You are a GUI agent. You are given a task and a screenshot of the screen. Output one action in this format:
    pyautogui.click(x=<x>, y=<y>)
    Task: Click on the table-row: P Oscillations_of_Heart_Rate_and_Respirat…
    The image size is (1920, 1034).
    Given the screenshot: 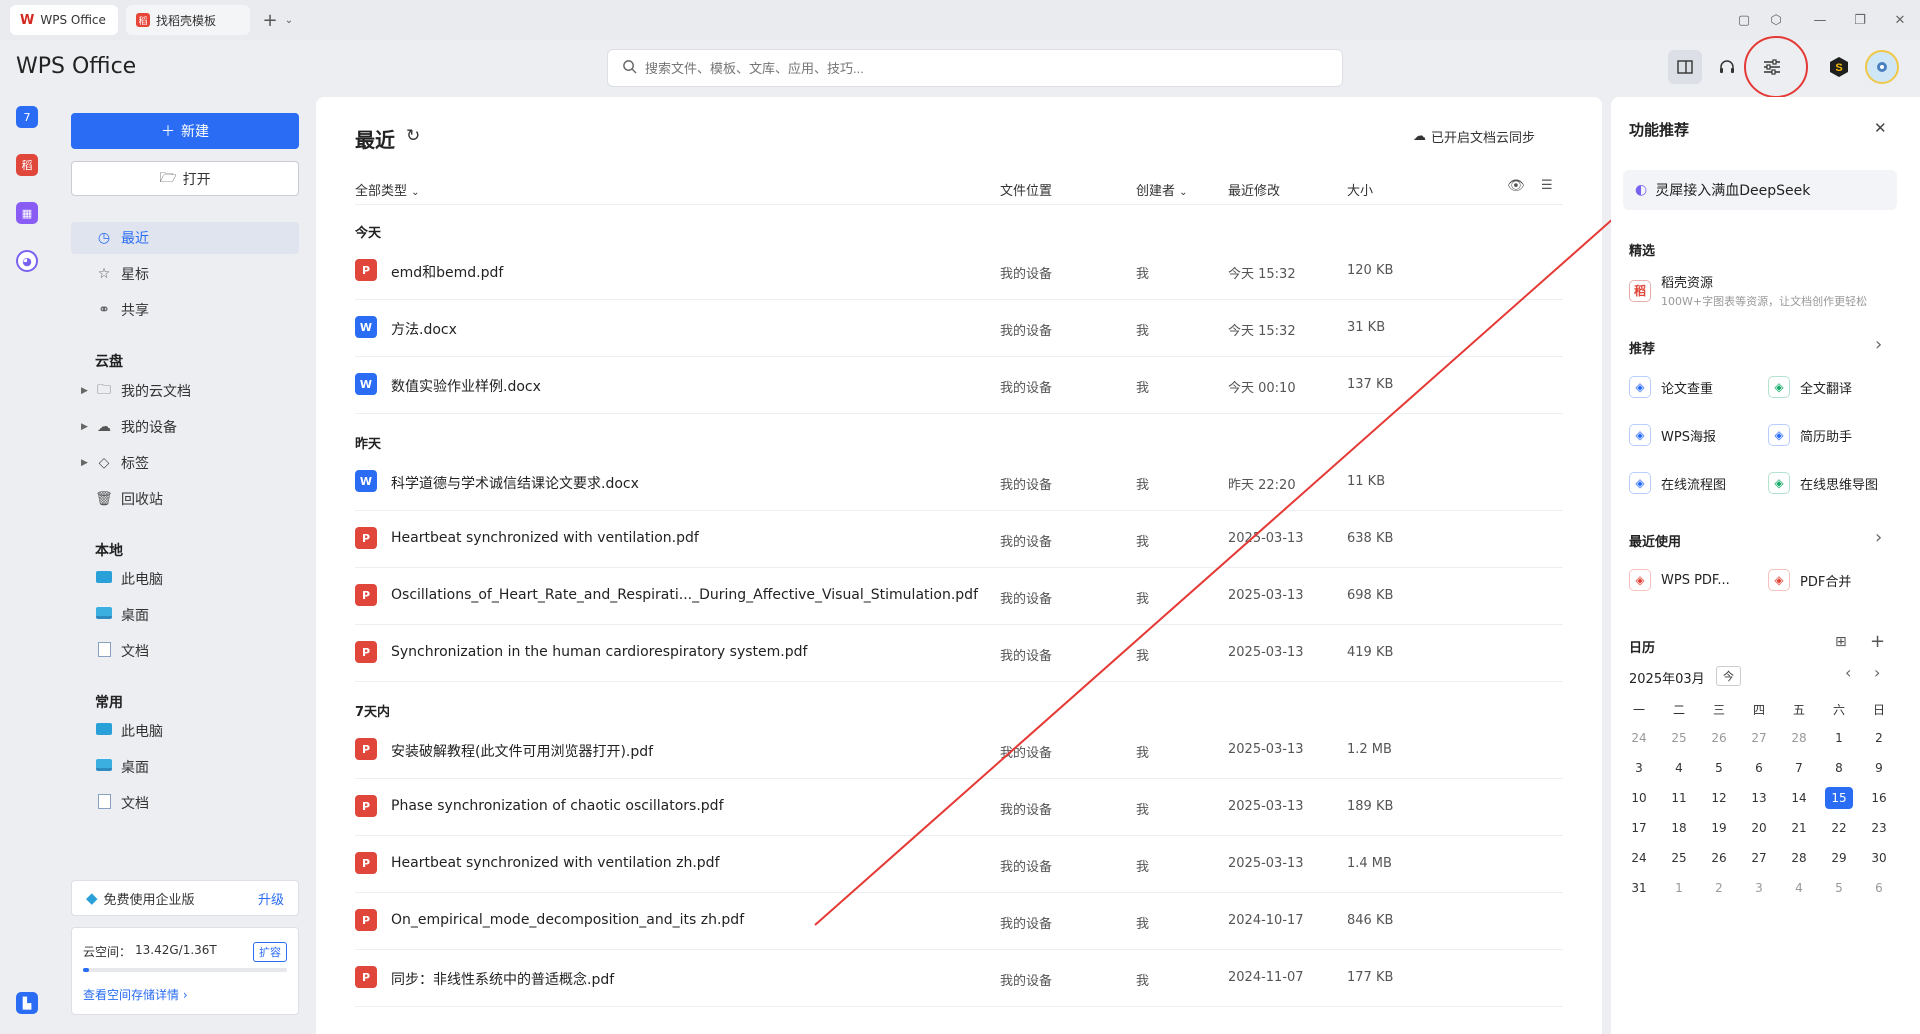 What is the action you would take?
    pyautogui.click(x=959, y=597)
    